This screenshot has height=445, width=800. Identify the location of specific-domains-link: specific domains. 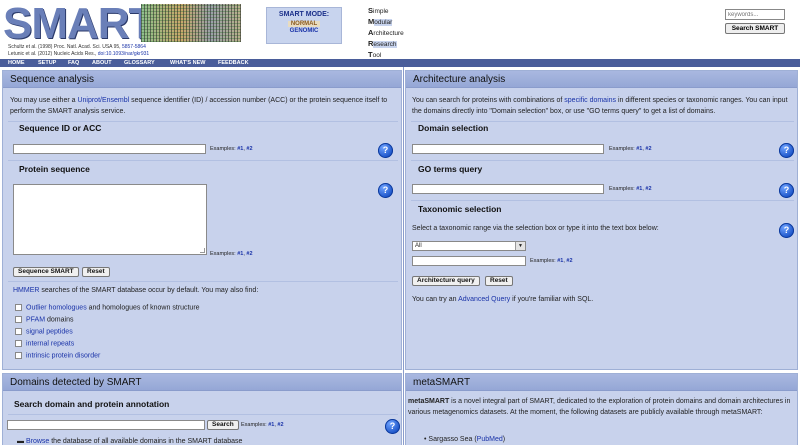
(590, 100).